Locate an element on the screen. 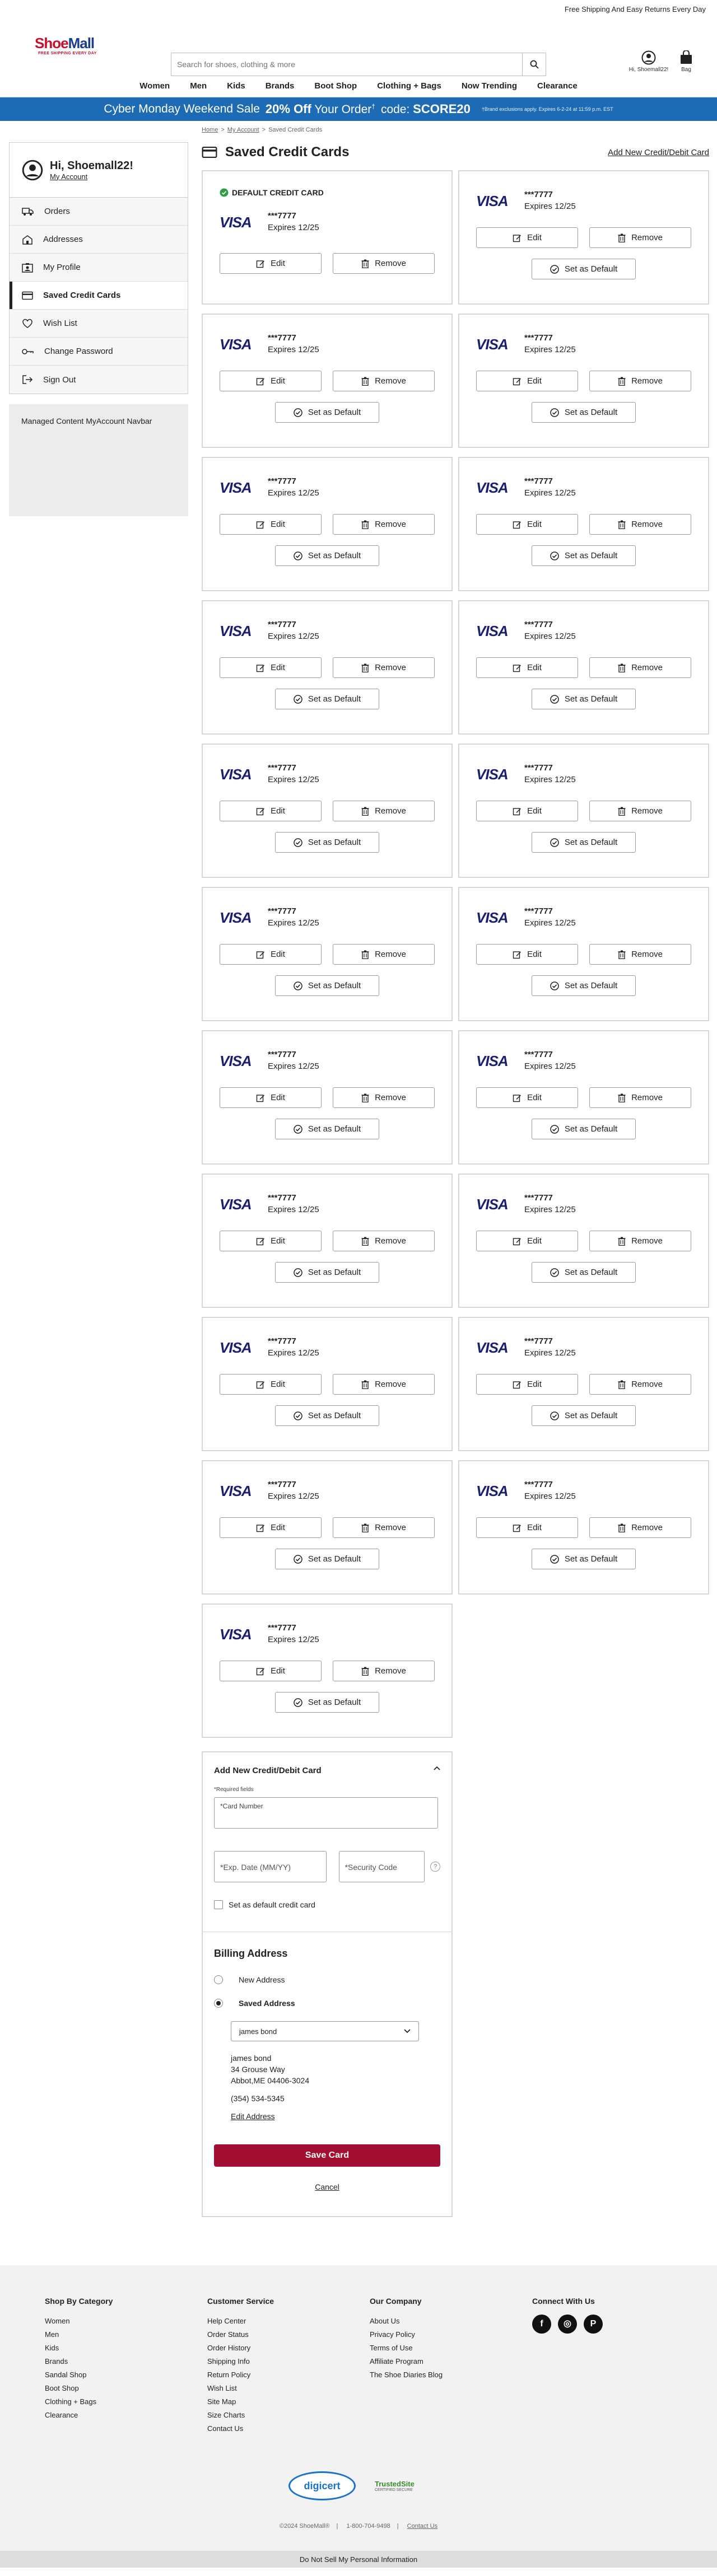  digicert-seal: digicert is located at coordinates (322, 2486).